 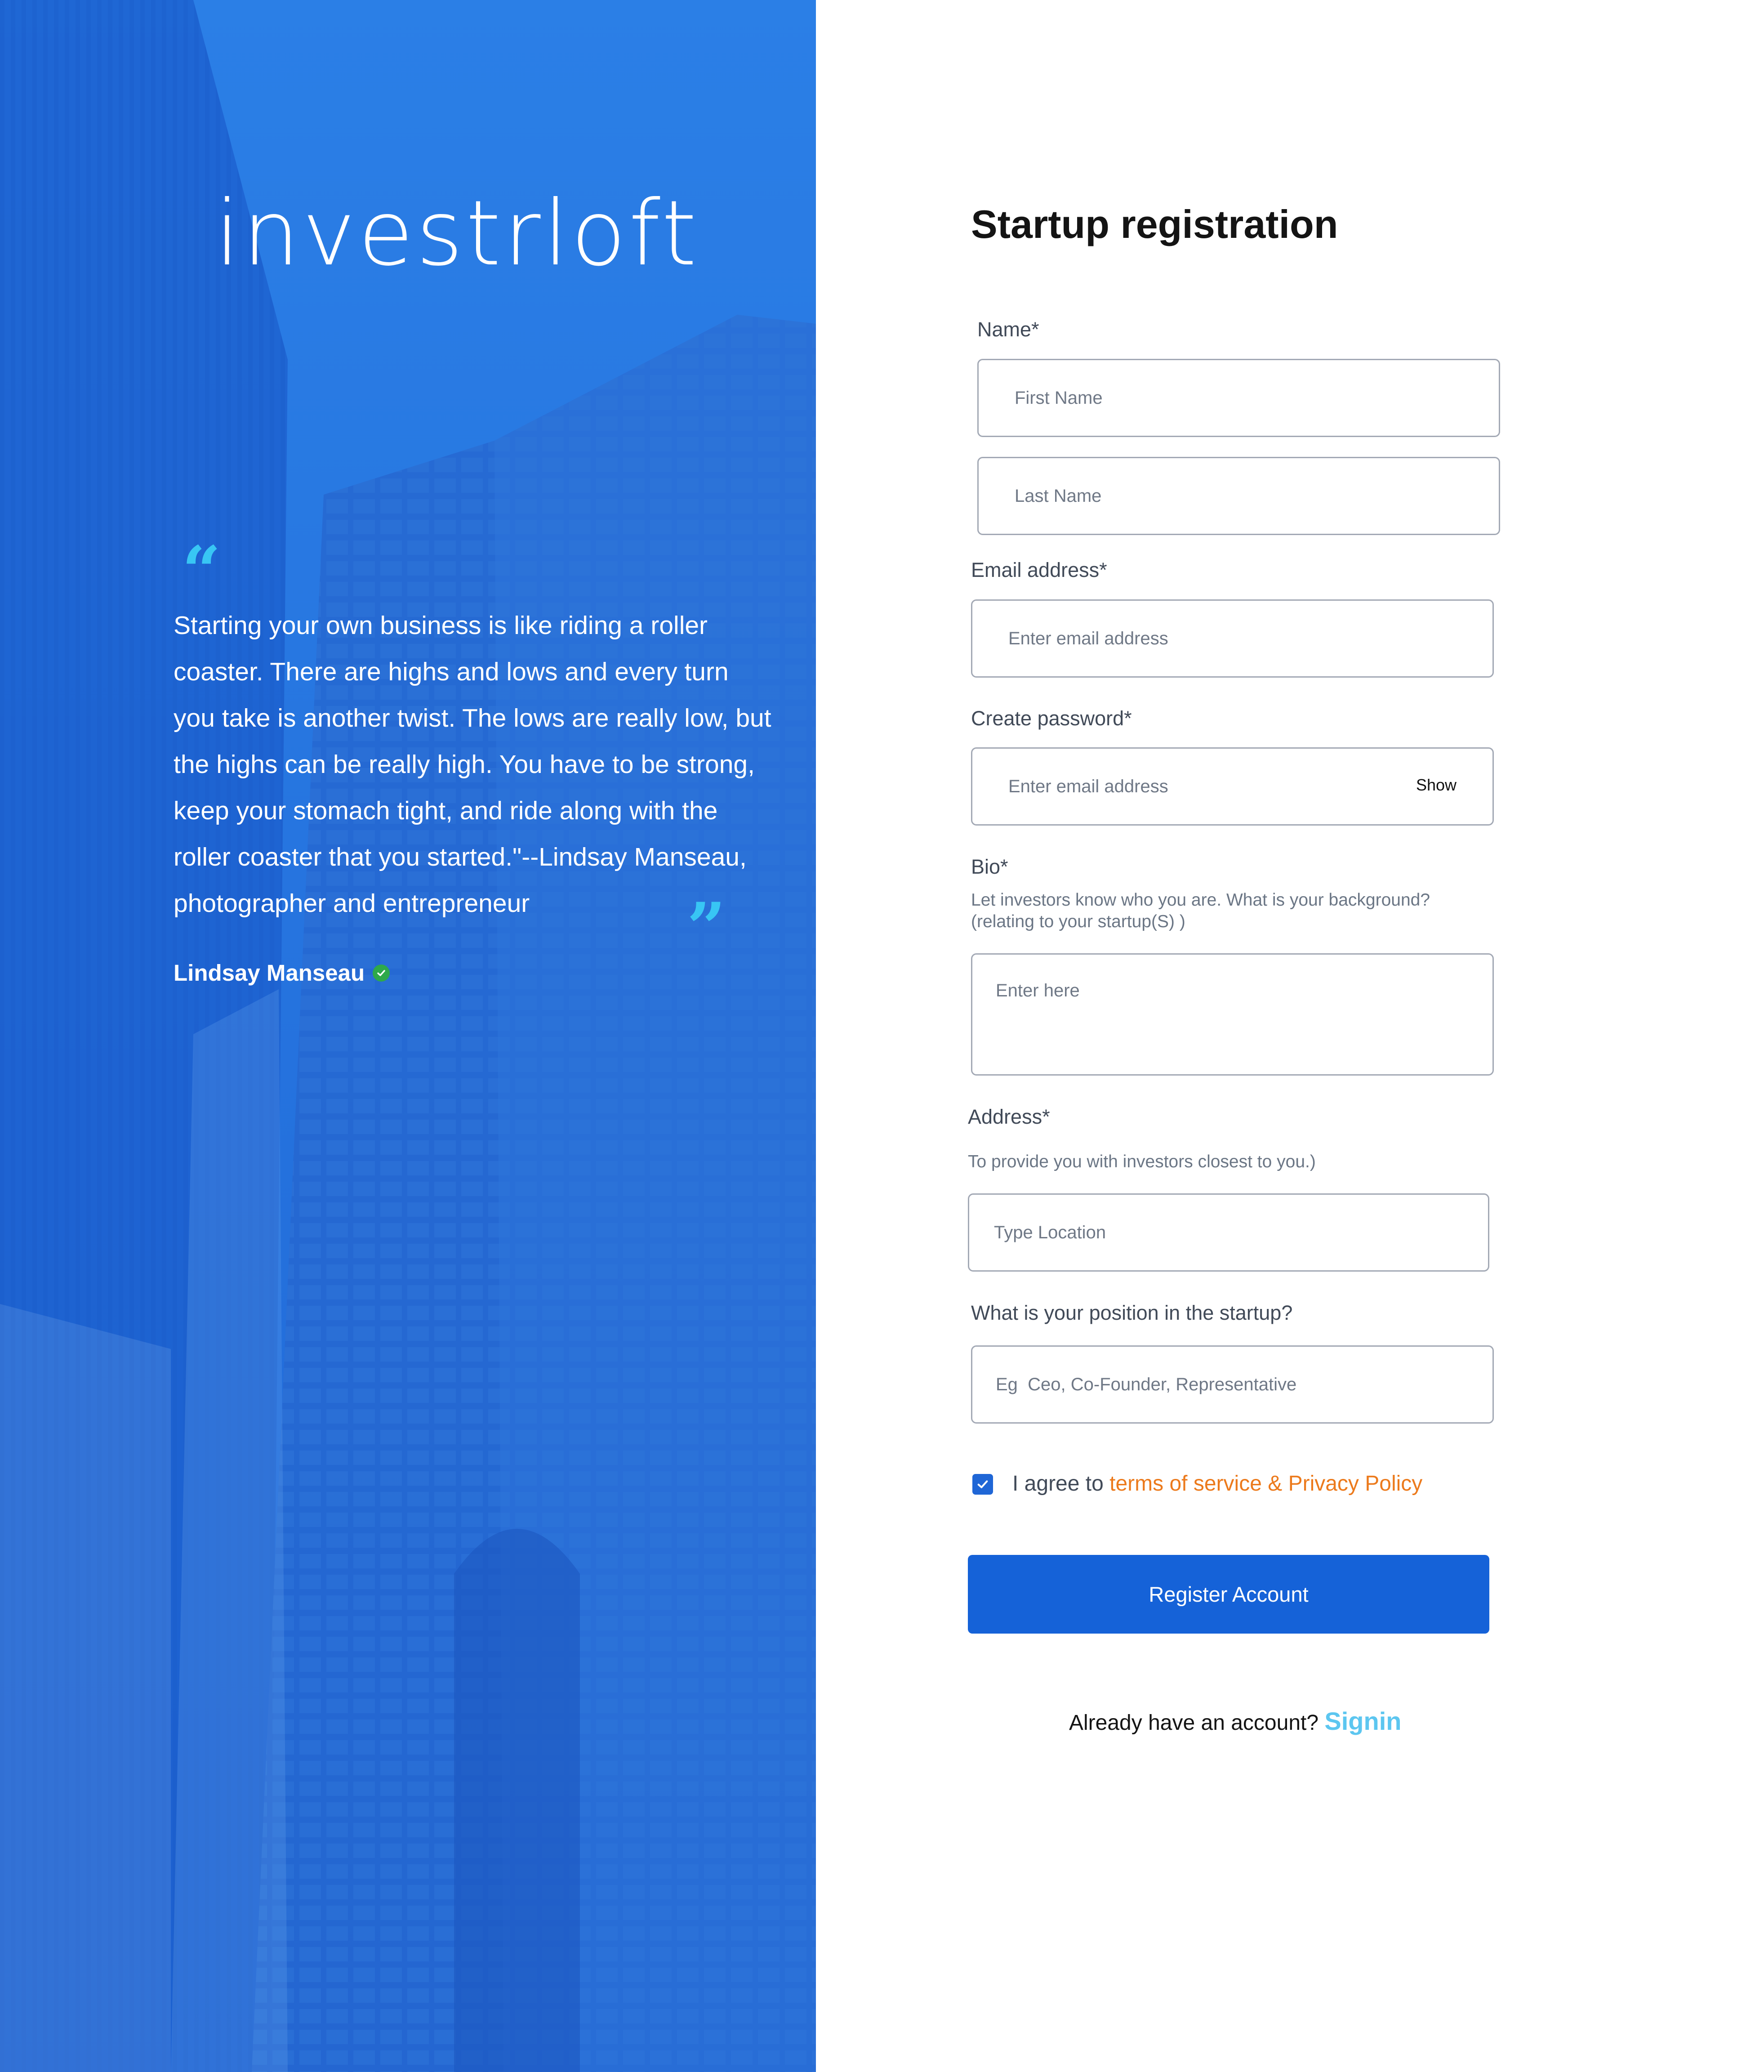 What do you see at coordinates (1197, 1723) in the screenshot?
I see `signin-prompt: Already have an account?` at bounding box center [1197, 1723].